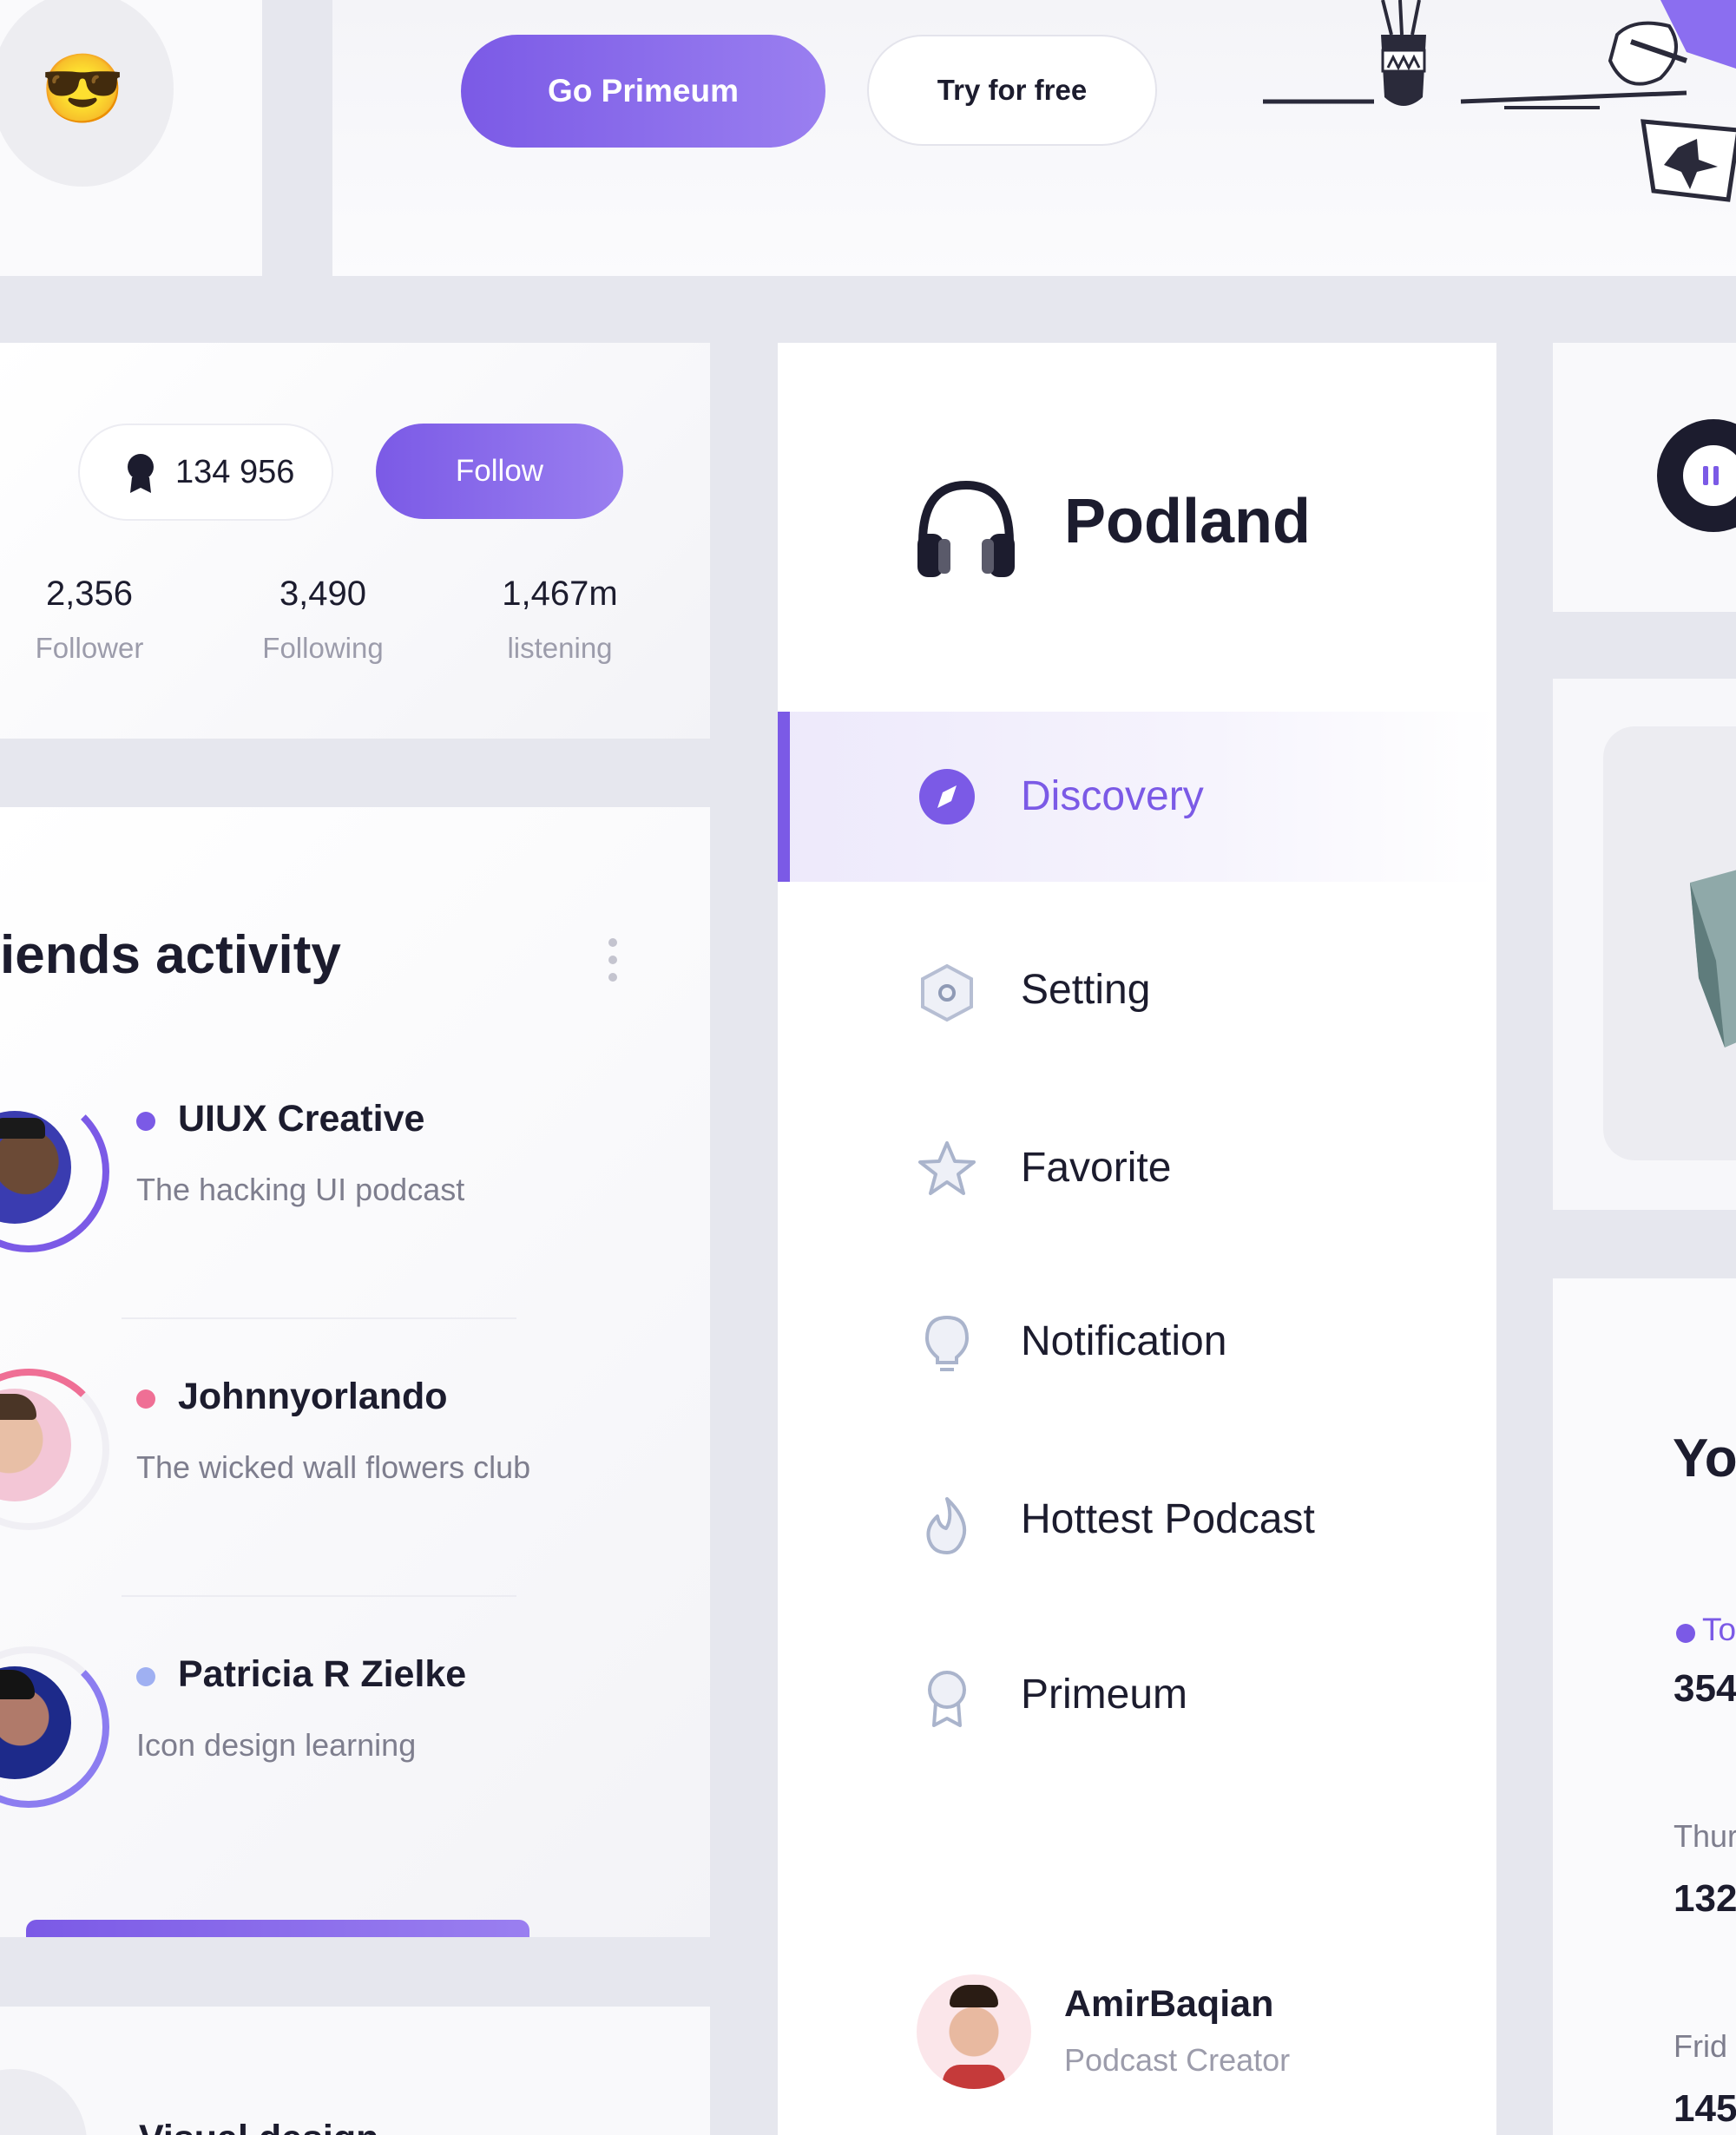  What do you see at coordinates (355, 2071) in the screenshot?
I see `visual-design-card: Visual design` at bounding box center [355, 2071].